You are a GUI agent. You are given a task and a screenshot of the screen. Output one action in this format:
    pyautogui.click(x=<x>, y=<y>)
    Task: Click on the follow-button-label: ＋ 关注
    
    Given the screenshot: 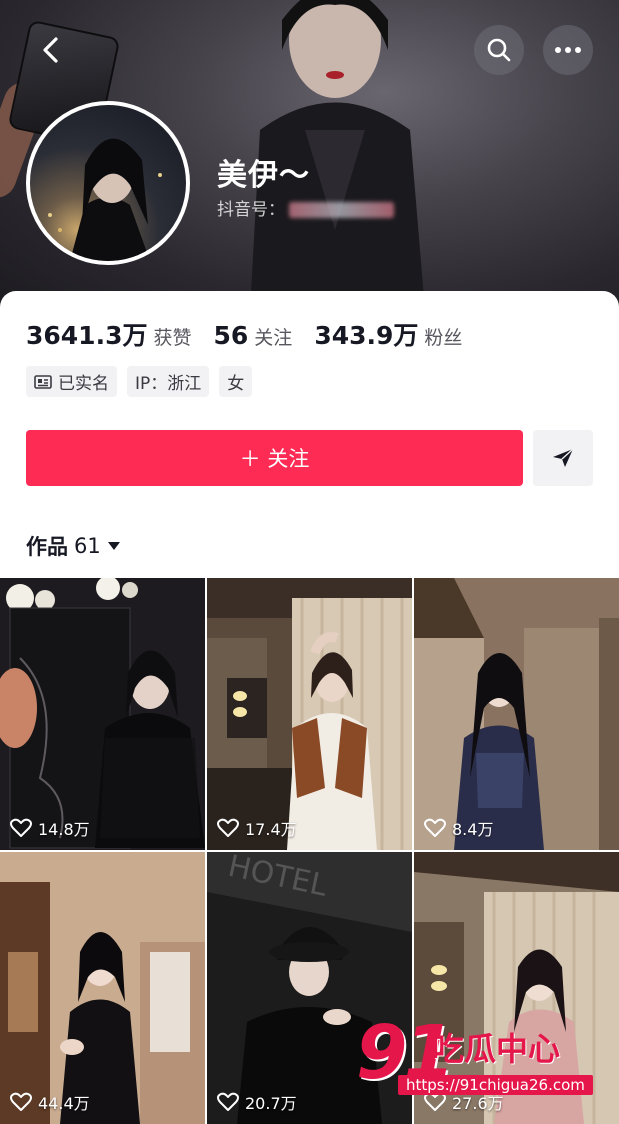 What is the action you would take?
    pyautogui.click(x=274, y=459)
    